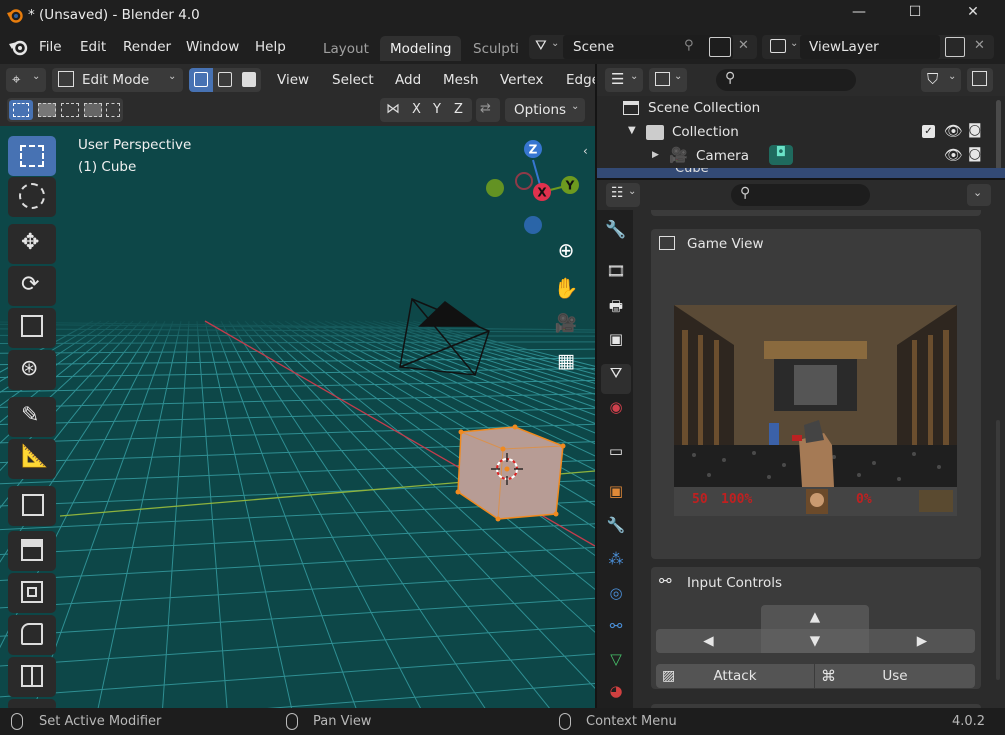 This screenshot has width=1005, height=735. What do you see at coordinates (270, 47) in the screenshot?
I see `menu-help: Help` at bounding box center [270, 47].